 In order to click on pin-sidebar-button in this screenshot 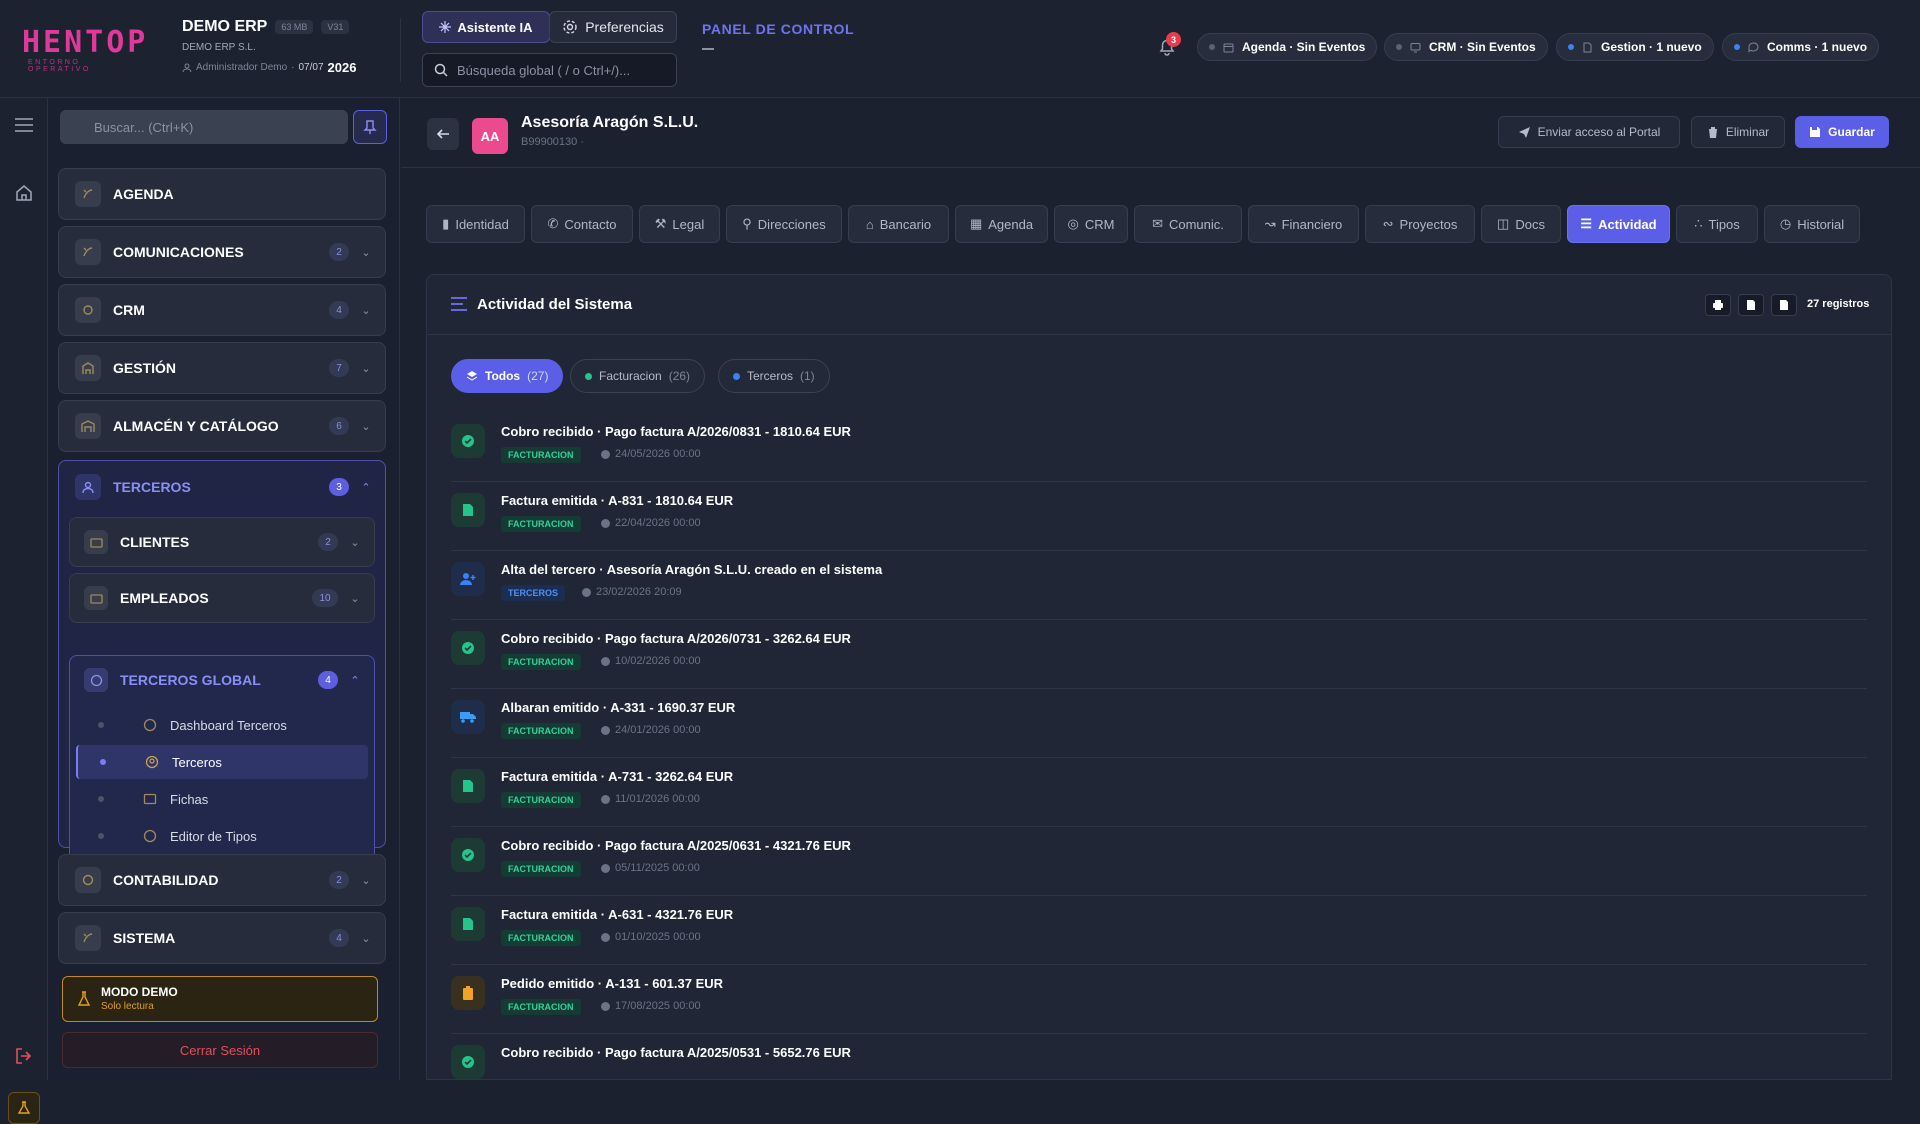, I will do `click(370, 127)`.